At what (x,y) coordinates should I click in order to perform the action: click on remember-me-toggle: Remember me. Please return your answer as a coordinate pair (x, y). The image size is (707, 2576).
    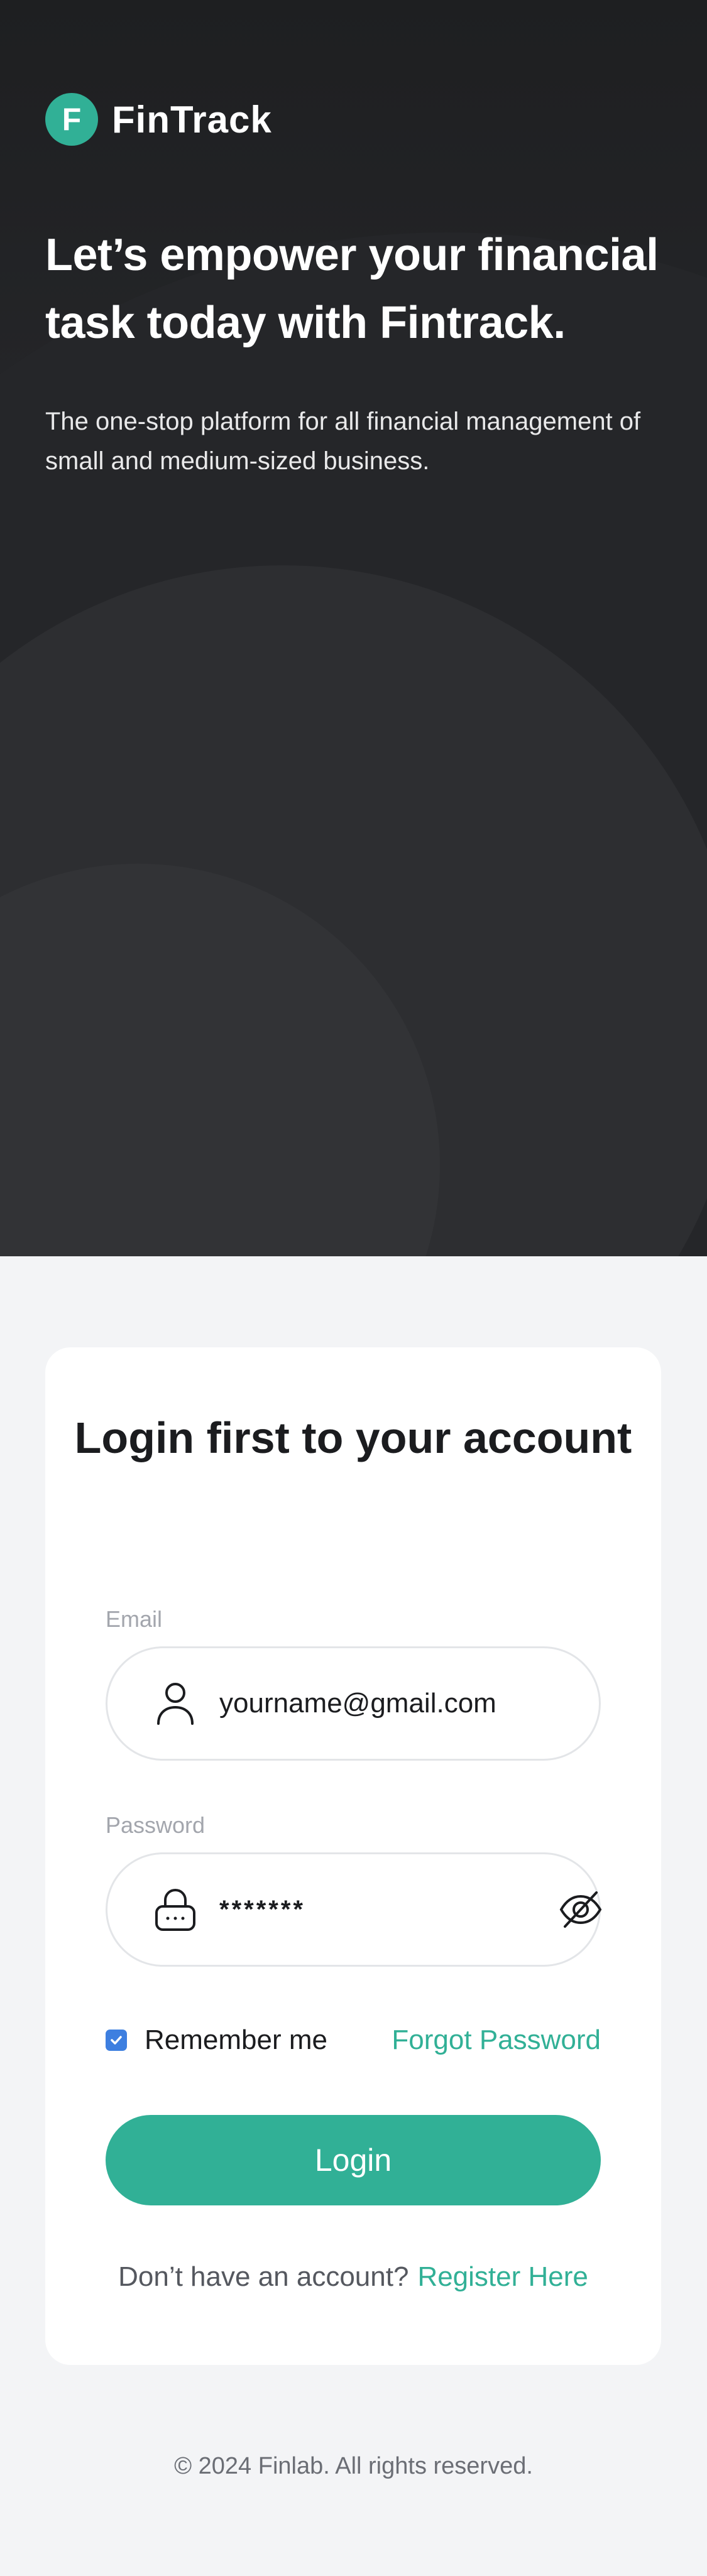
    Looking at the image, I should click on (216, 2040).